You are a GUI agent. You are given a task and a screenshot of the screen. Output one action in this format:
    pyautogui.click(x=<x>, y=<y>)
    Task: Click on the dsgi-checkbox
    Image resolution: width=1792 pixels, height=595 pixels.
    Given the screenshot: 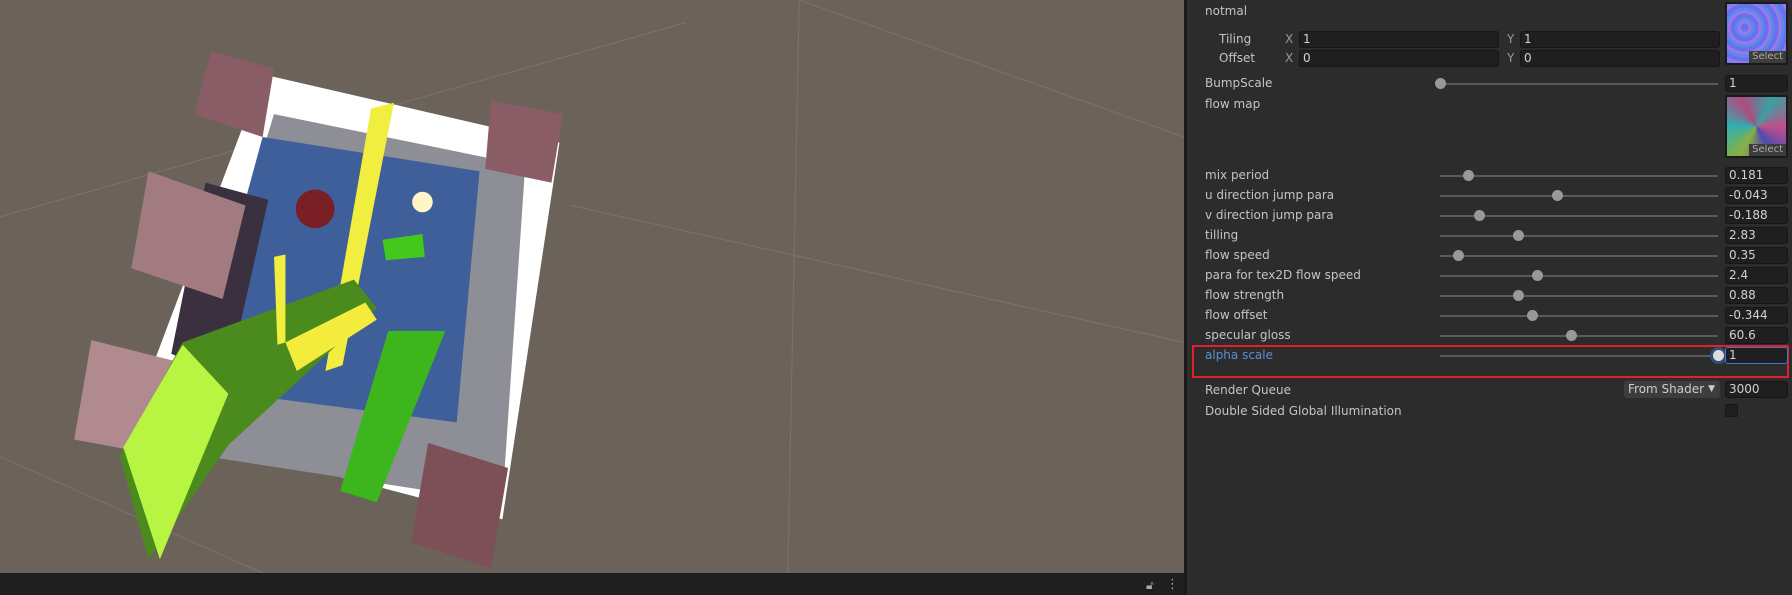 What is the action you would take?
    pyautogui.click(x=1731, y=410)
    